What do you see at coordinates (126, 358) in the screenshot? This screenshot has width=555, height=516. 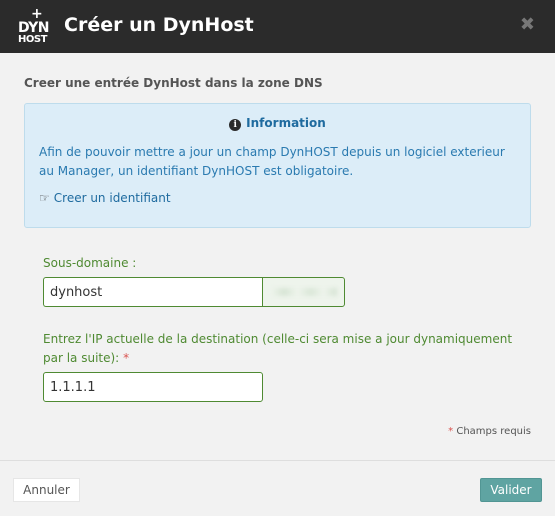 I see `required-marker: *` at bounding box center [126, 358].